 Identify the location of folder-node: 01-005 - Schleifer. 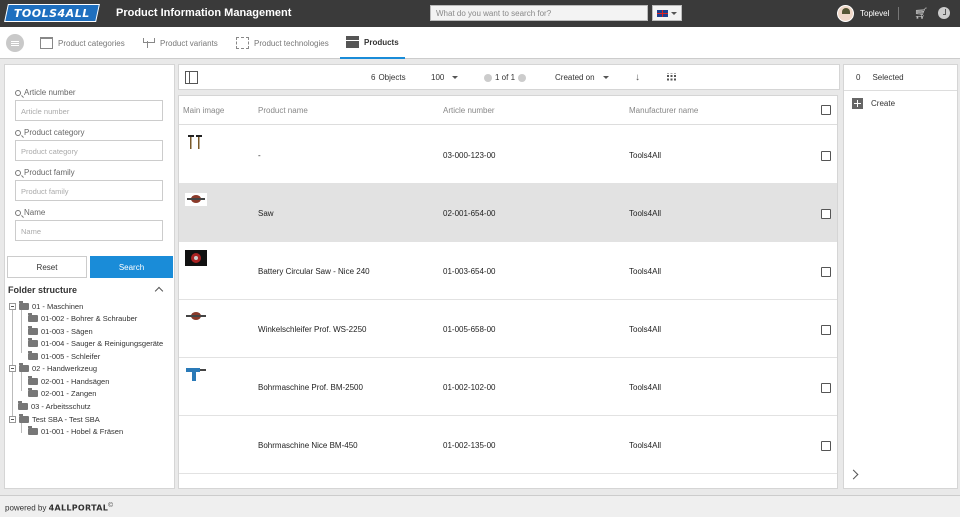
(64, 356).